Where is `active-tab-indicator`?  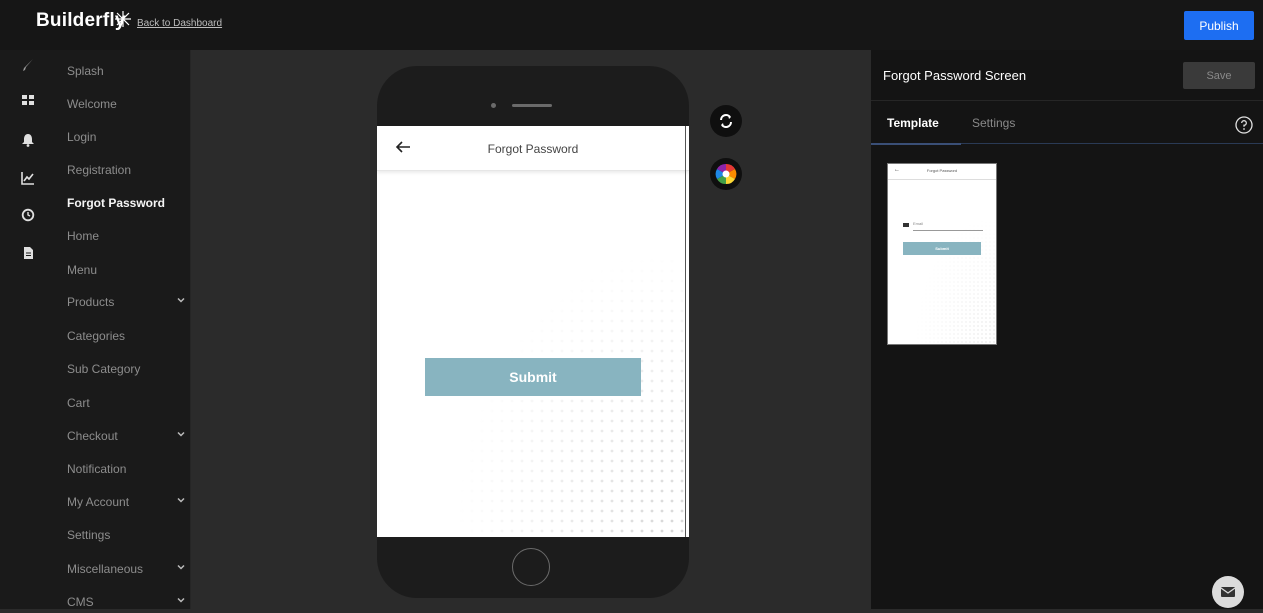 active-tab-indicator is located at coordinates (916, 144).